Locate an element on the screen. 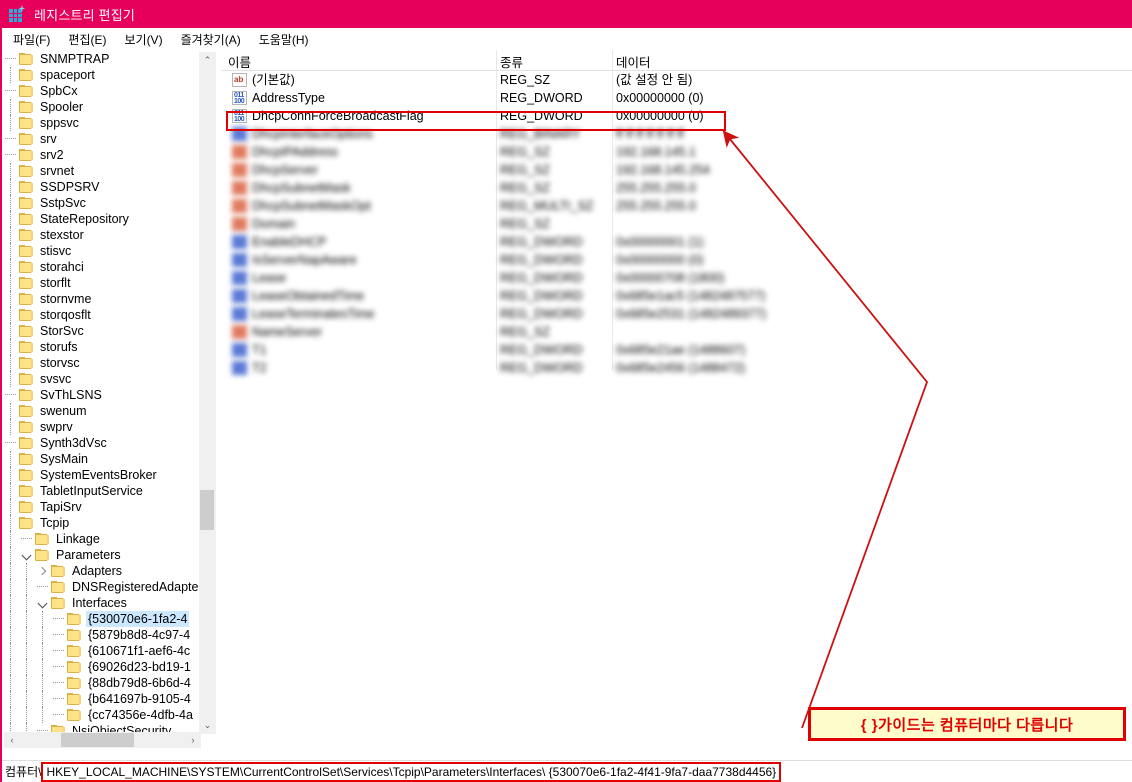  value-name-label: DhcpSubnetMaskOpt is located at coordinates (311, 206).